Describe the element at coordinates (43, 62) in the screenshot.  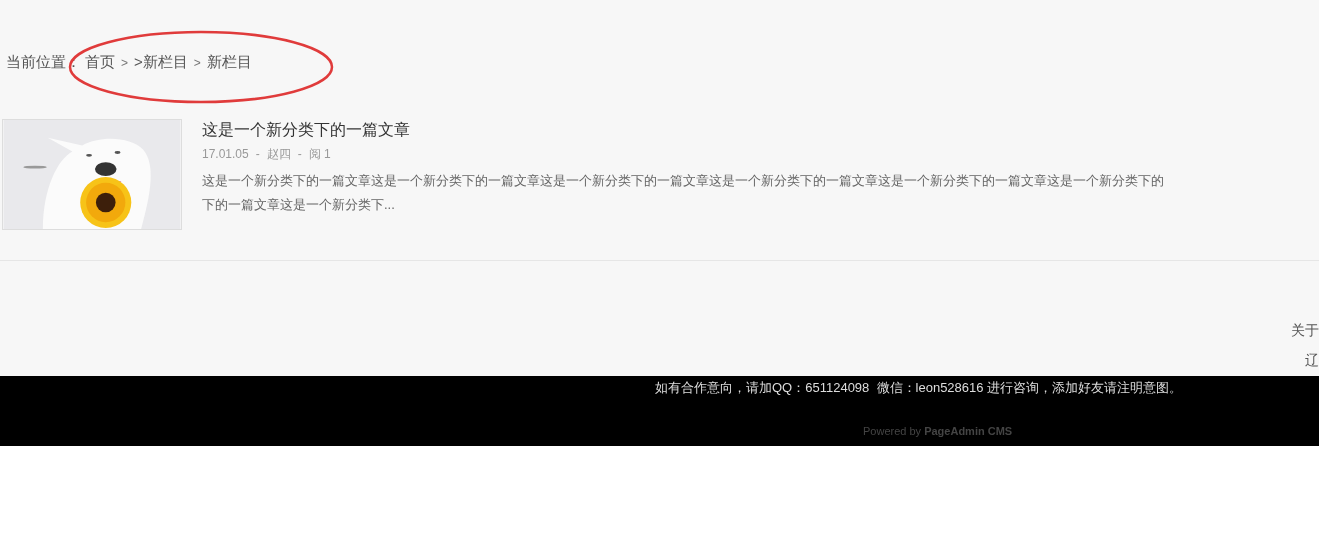
I see `breadcrumb-label: 当前位置：` at that location.